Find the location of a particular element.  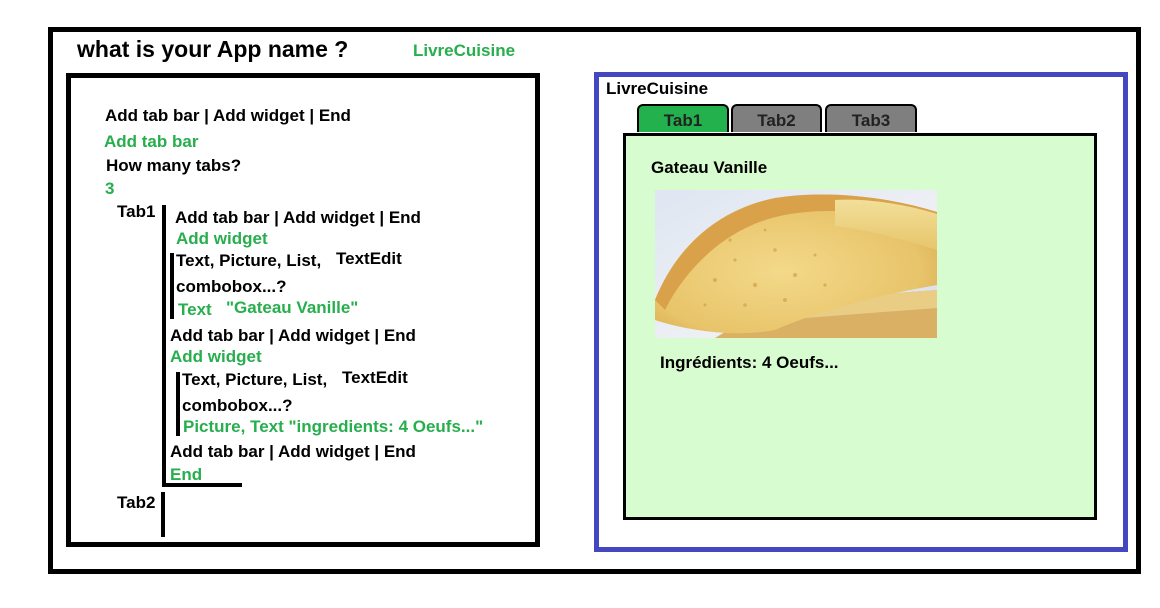

tab-tab3: Tab3 is located at coordinates (871, 118).